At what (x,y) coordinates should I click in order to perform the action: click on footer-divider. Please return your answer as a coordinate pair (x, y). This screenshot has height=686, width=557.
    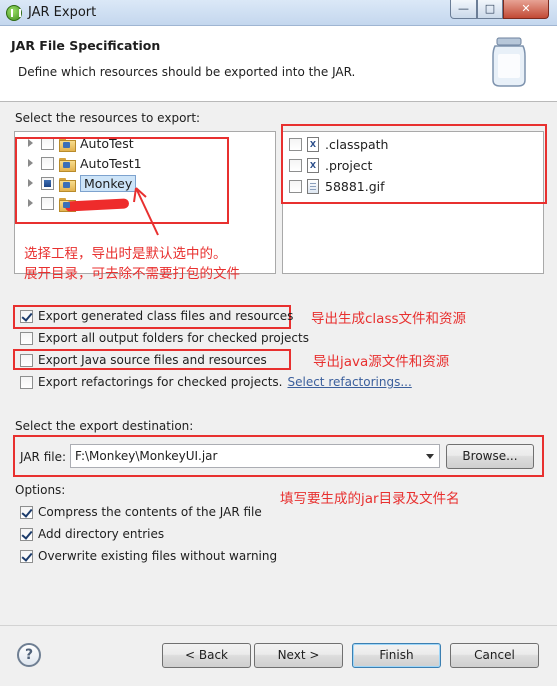
    Looking at the image, I should click on (278, 625).